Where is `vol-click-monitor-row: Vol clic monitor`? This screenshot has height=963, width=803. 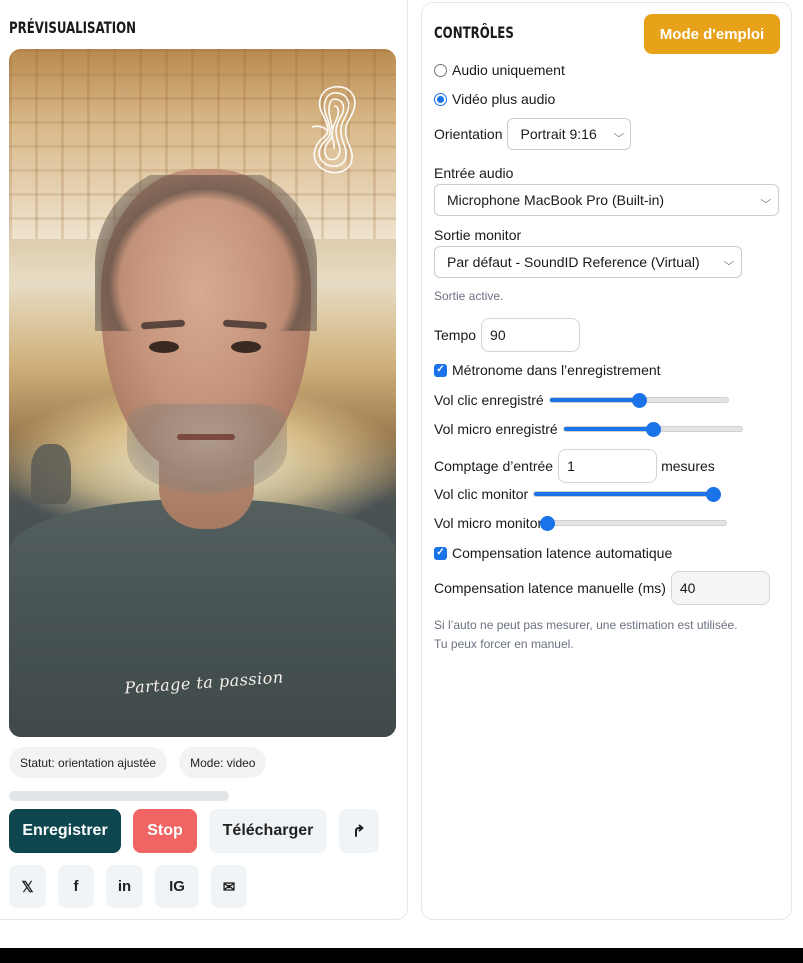
vol-click-monitor-row: Vol clic monitor is located at coordinates (578, 494).